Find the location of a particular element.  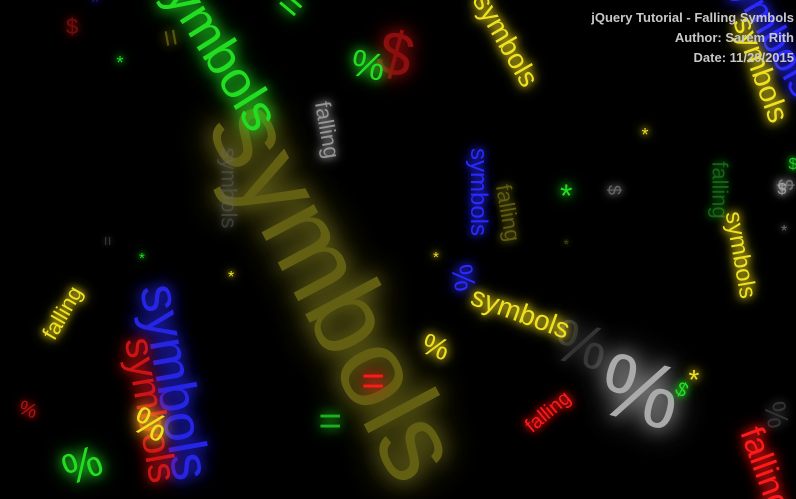

author-line: Author: Sarem Rith is located at coordinates (734, 37).